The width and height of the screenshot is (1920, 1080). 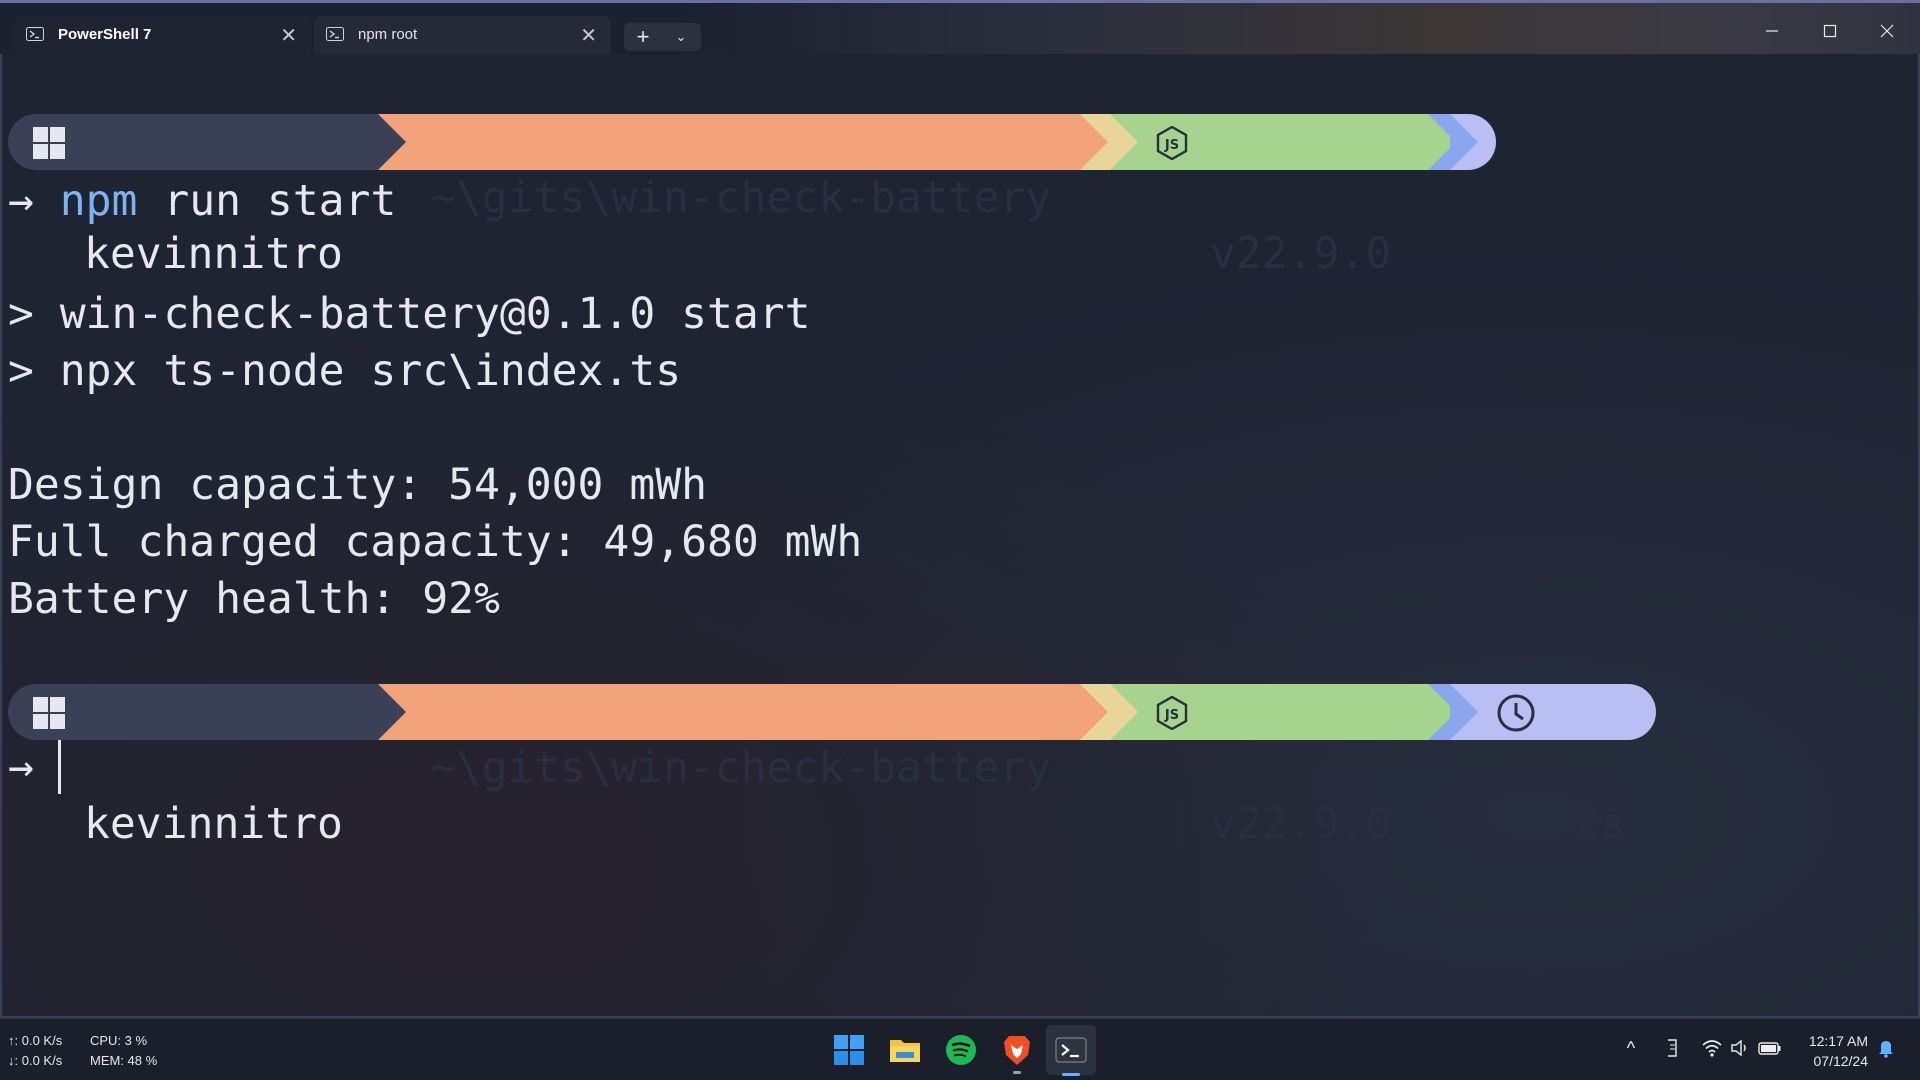 I want to click on brave-icon, so click(x=1017, y=1050).